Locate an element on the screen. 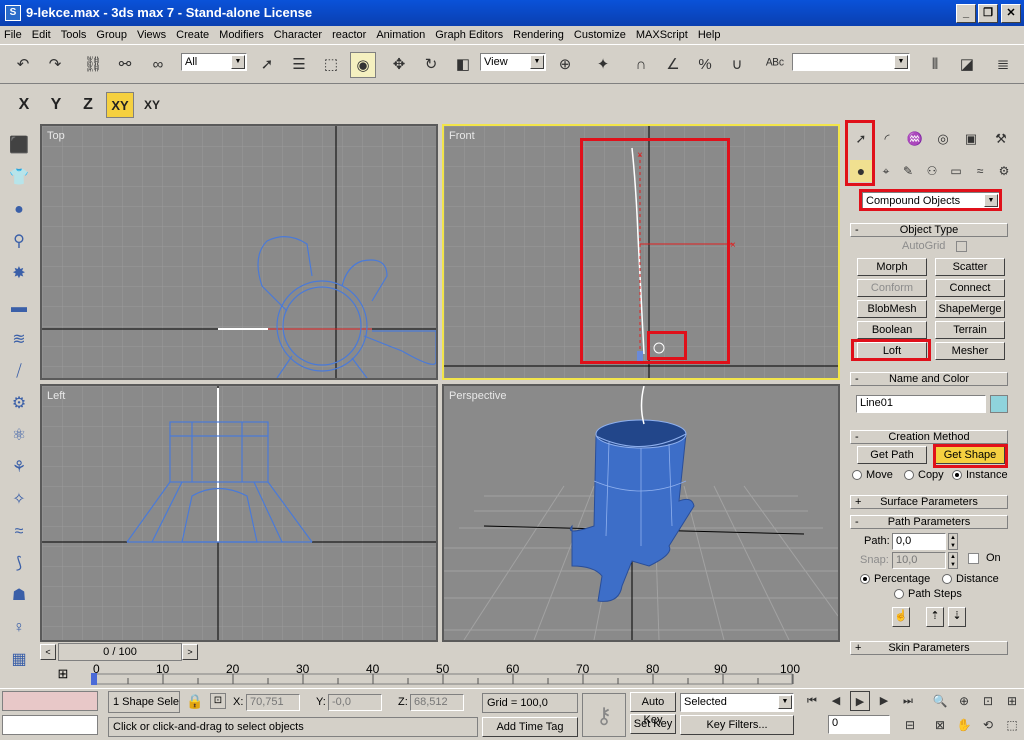 This screenshot has height=740, width=1024. menu-edit: Edit is located at coordinates (41, 35).